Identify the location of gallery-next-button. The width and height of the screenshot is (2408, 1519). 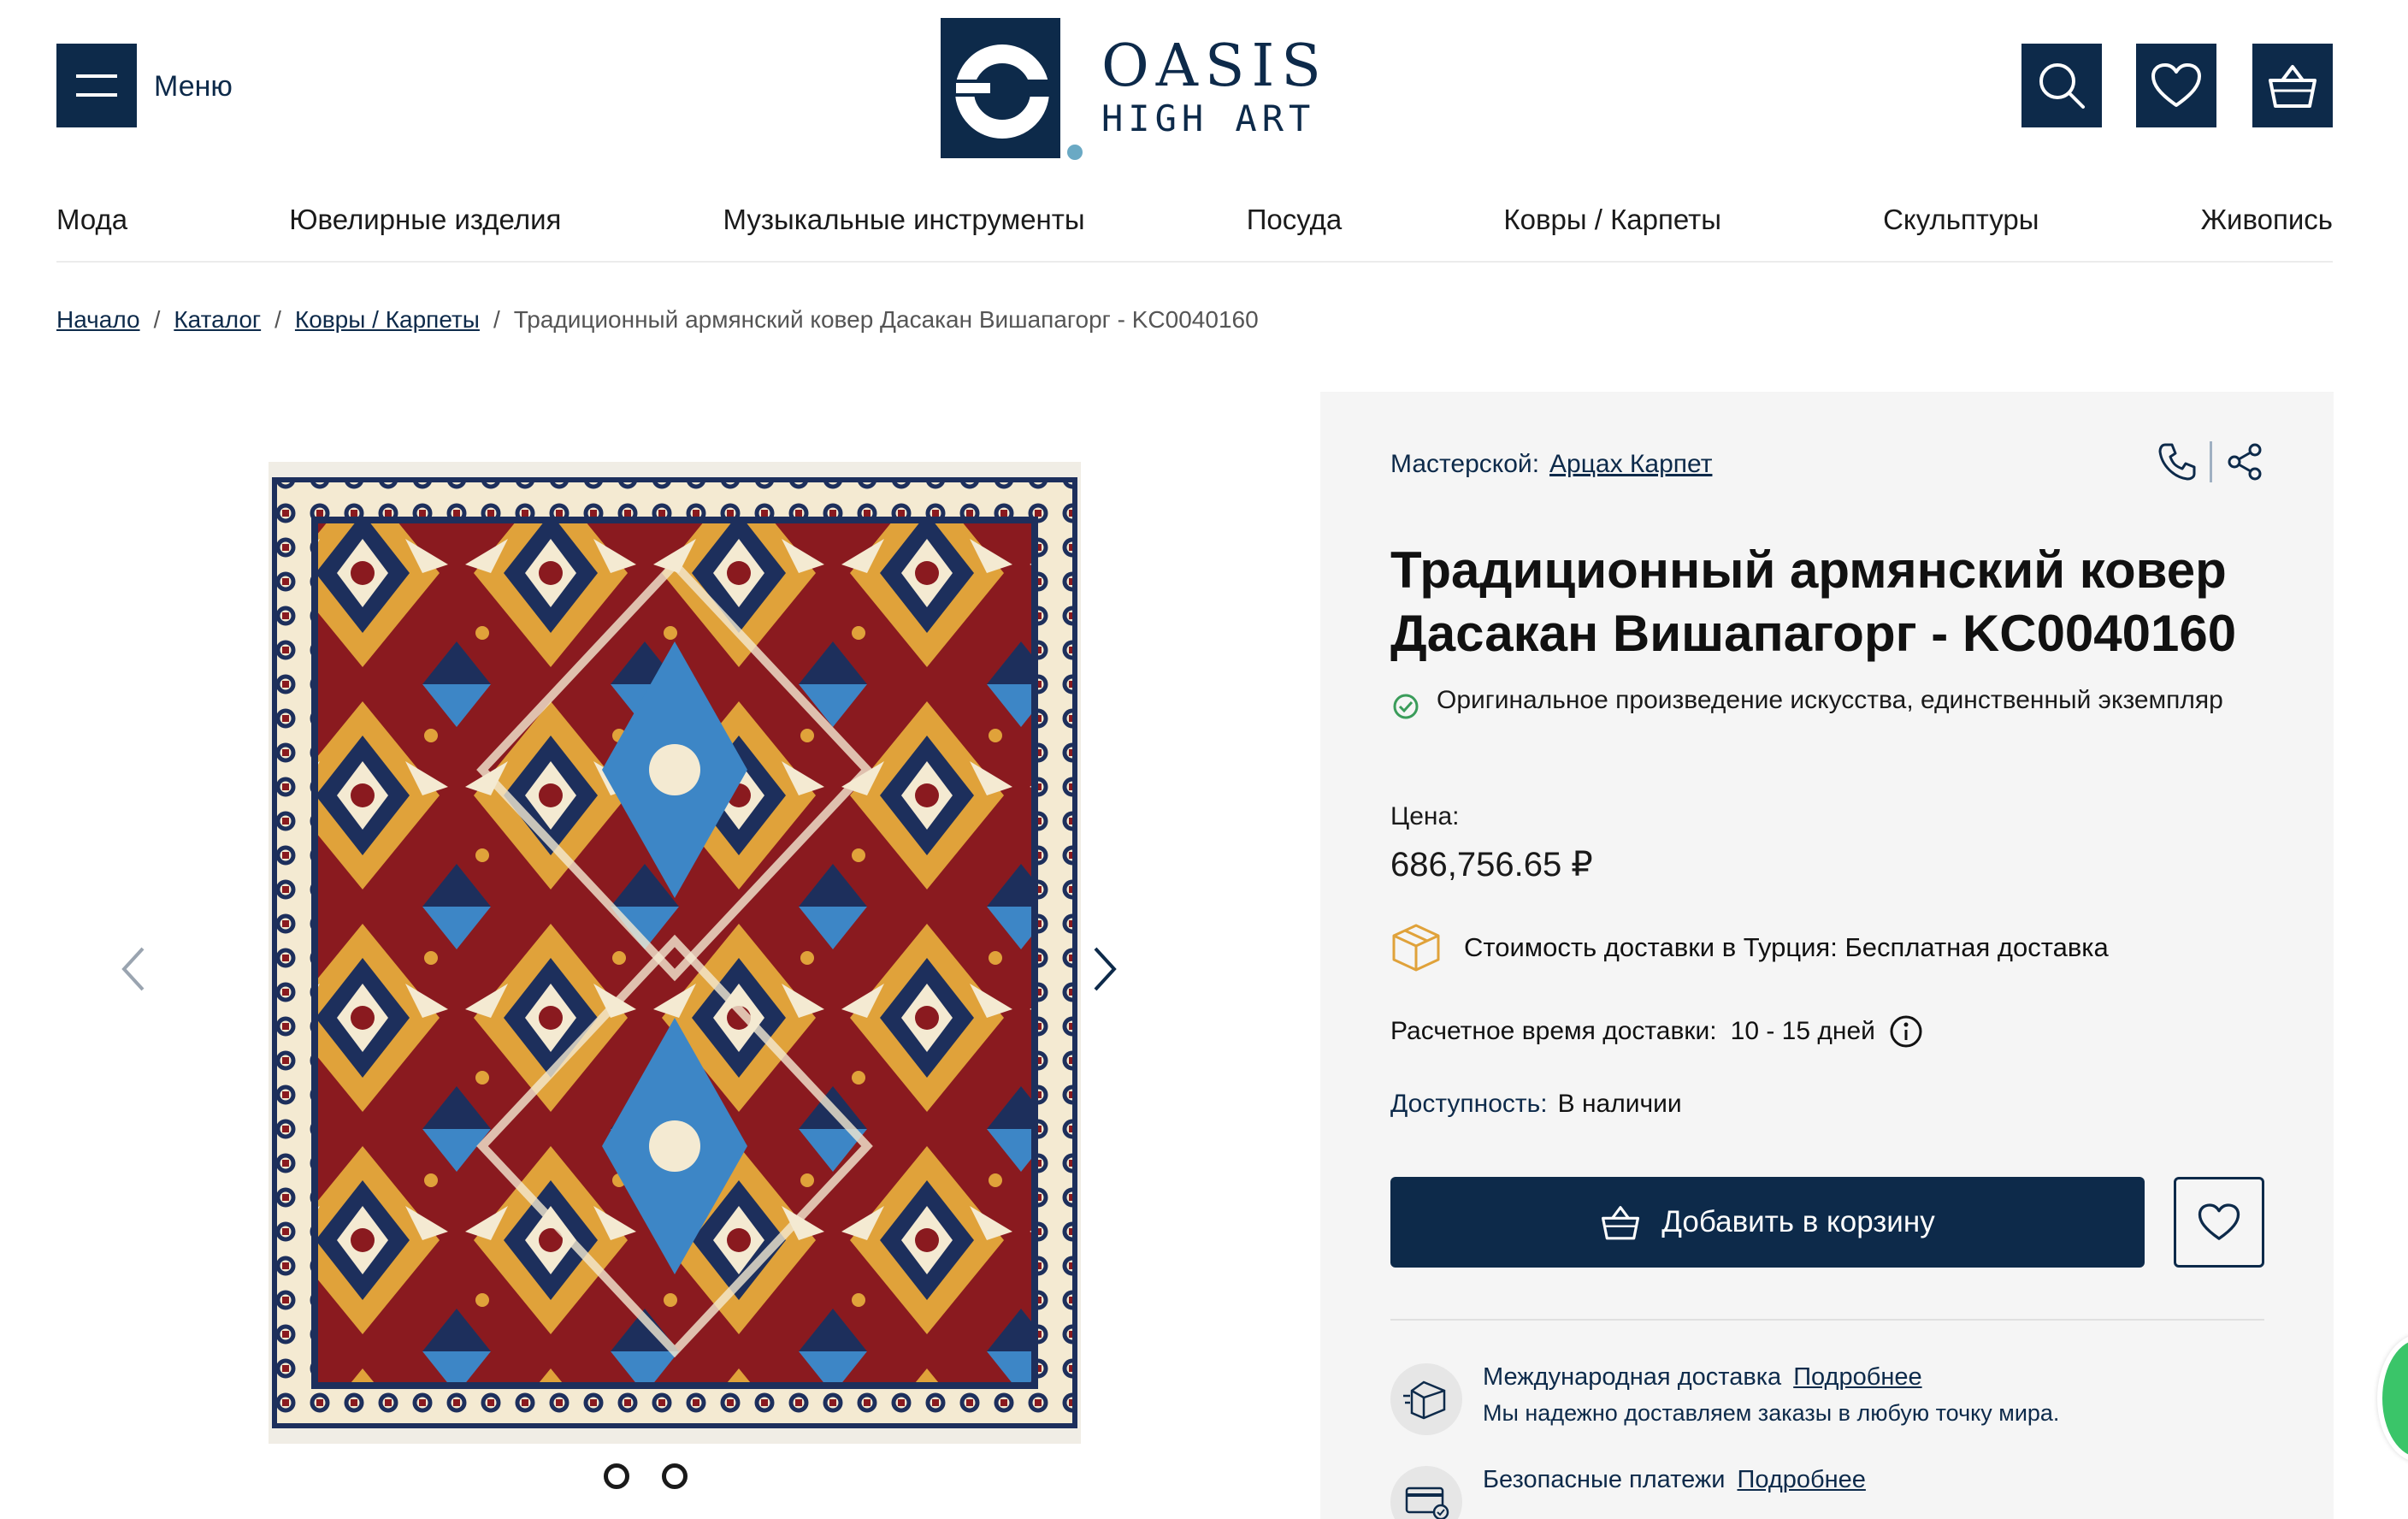
(1104, 969).